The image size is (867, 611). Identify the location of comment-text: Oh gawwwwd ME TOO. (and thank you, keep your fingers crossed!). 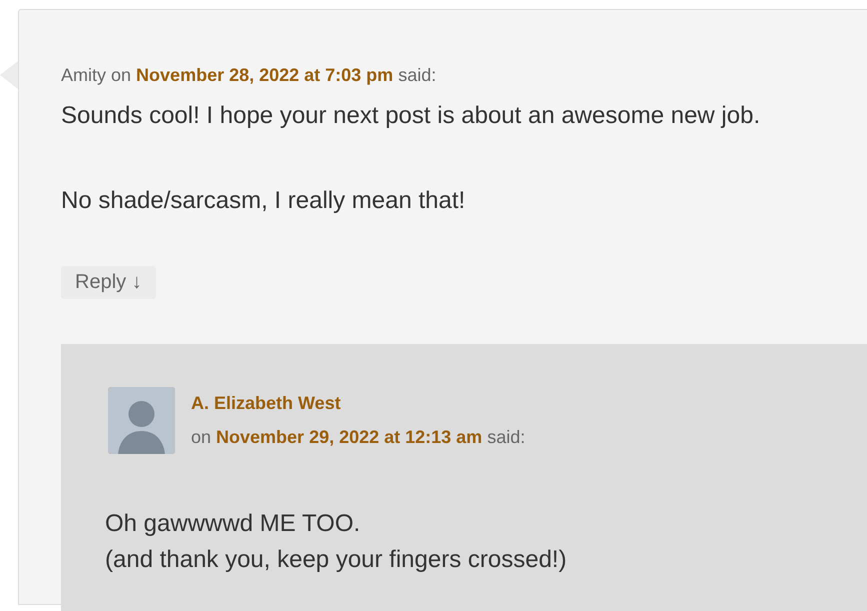
(336, 542).